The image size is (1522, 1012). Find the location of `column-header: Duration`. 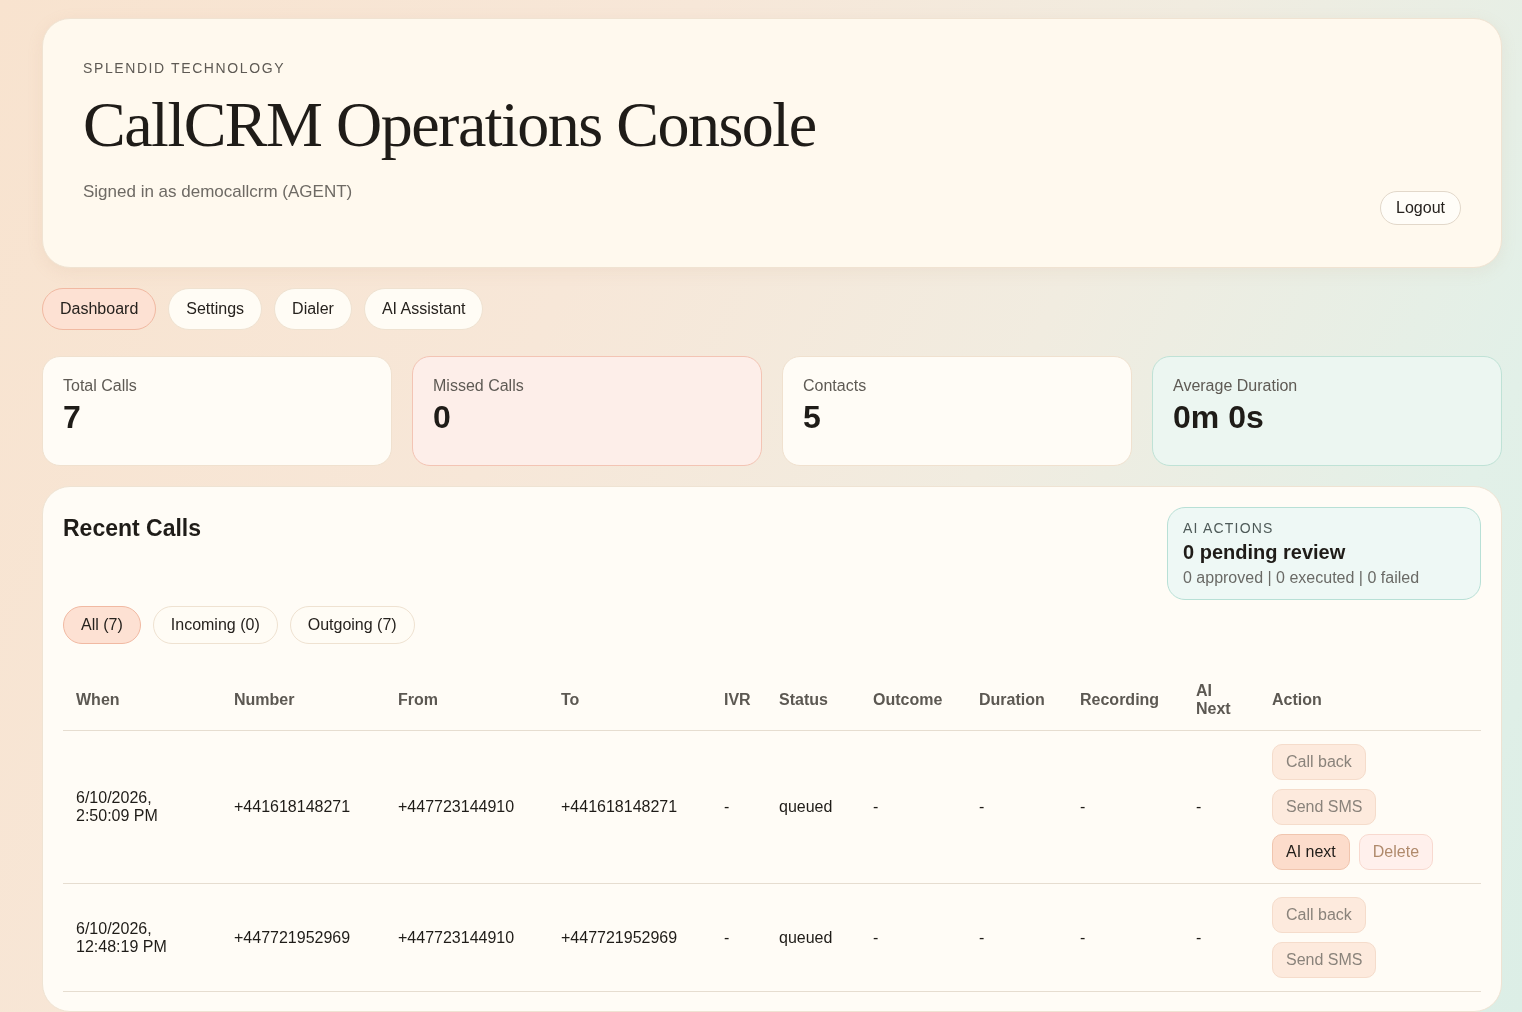

column-header: Duration is located at coordinates (1012, 699).